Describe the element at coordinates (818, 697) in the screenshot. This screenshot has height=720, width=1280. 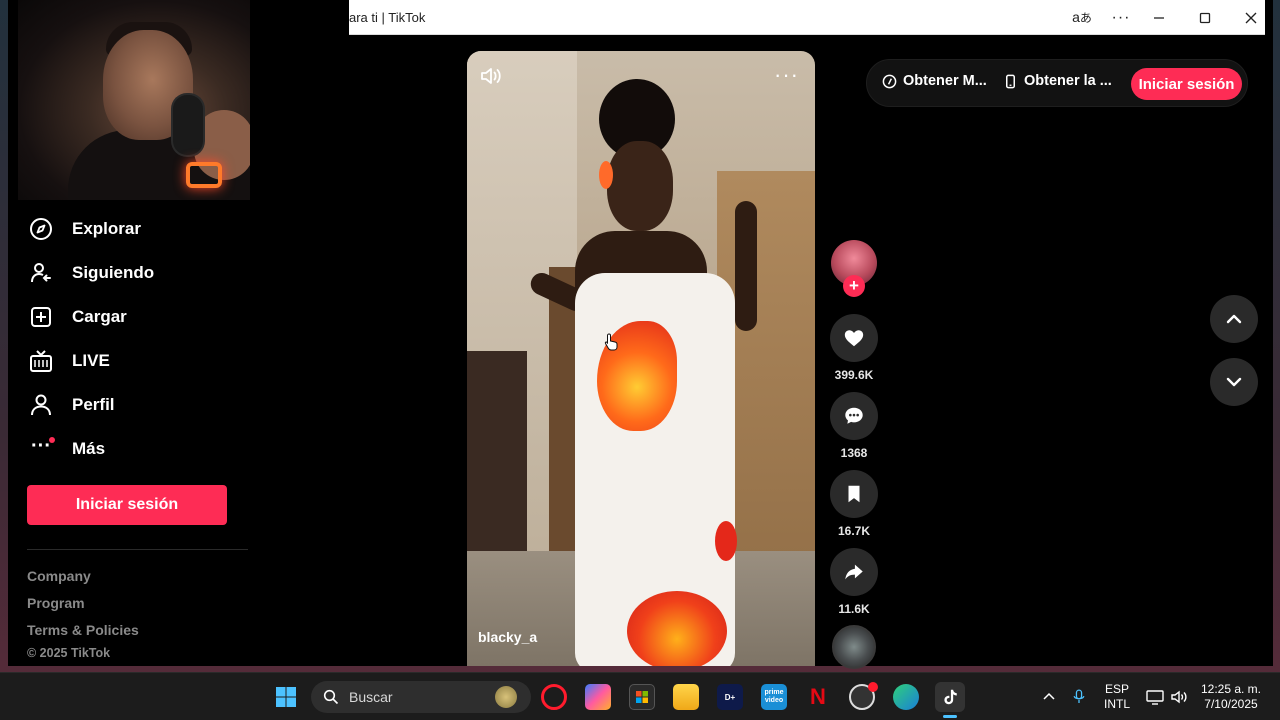
I see `netflix-icon: N` at that location.